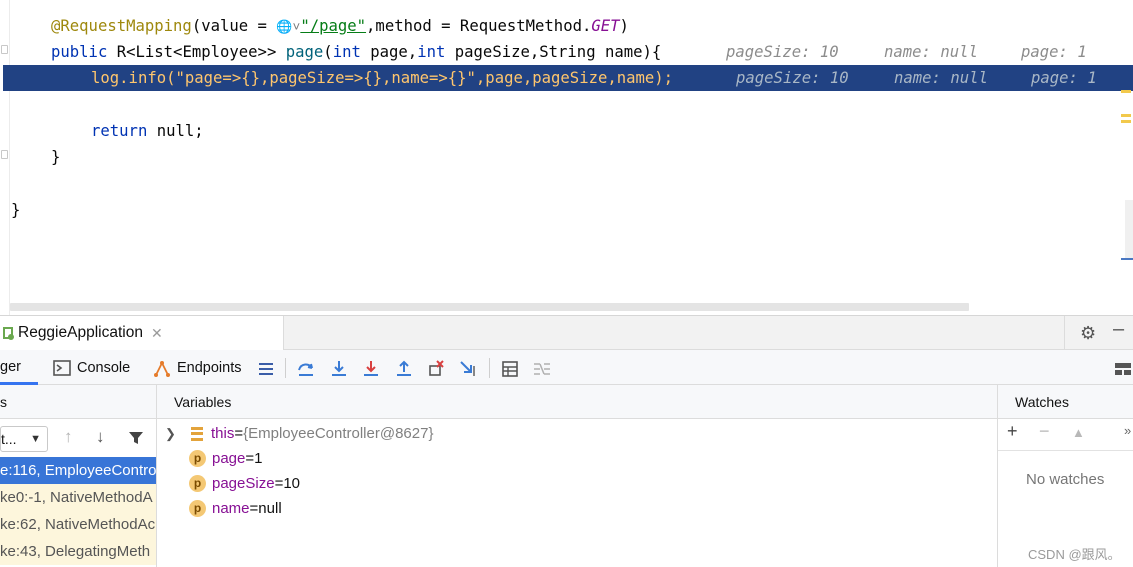 The image size is (1133, 567). Describe the element at coordinates (1127, 430) in the screenshot. I see `more-icon: »` at that location.